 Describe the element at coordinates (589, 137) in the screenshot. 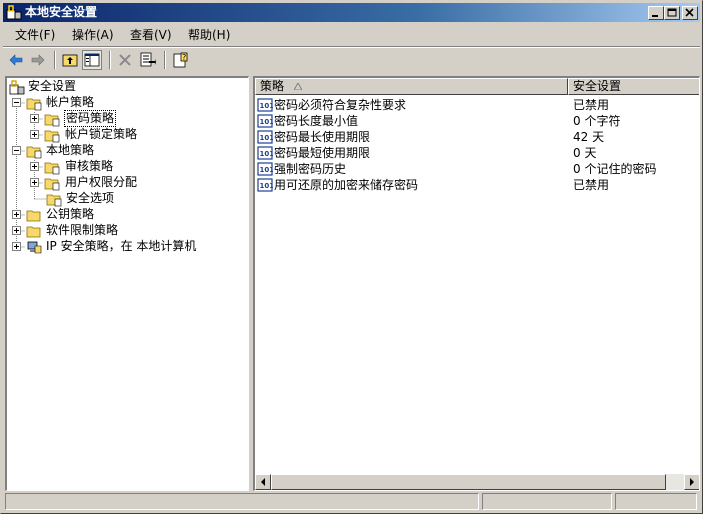

I see `policy-setting: 42 天` at that location.